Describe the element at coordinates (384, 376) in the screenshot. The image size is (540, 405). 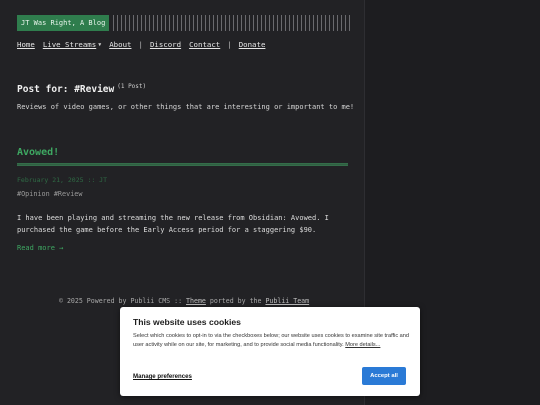
I see `accept-all-button: Accept all` at that location.